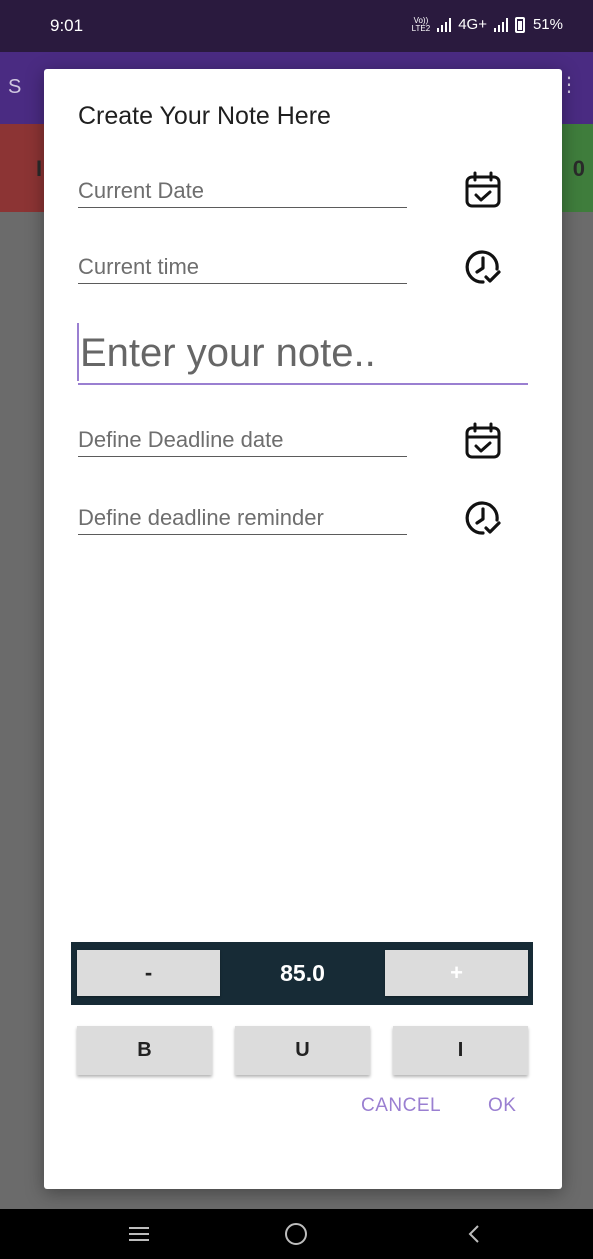 This screenshot has width=593, height=1259. I want to click on increase-font-button: +, so click(456, 973).